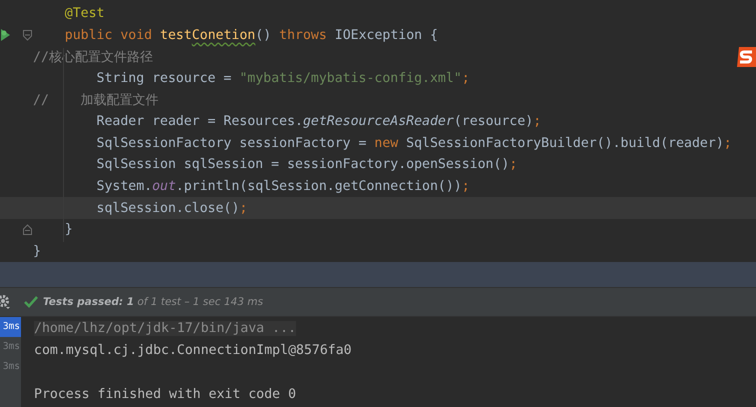 This screenshot has width=756, height=407. I want to click on settings-icon, so click(6, 302).